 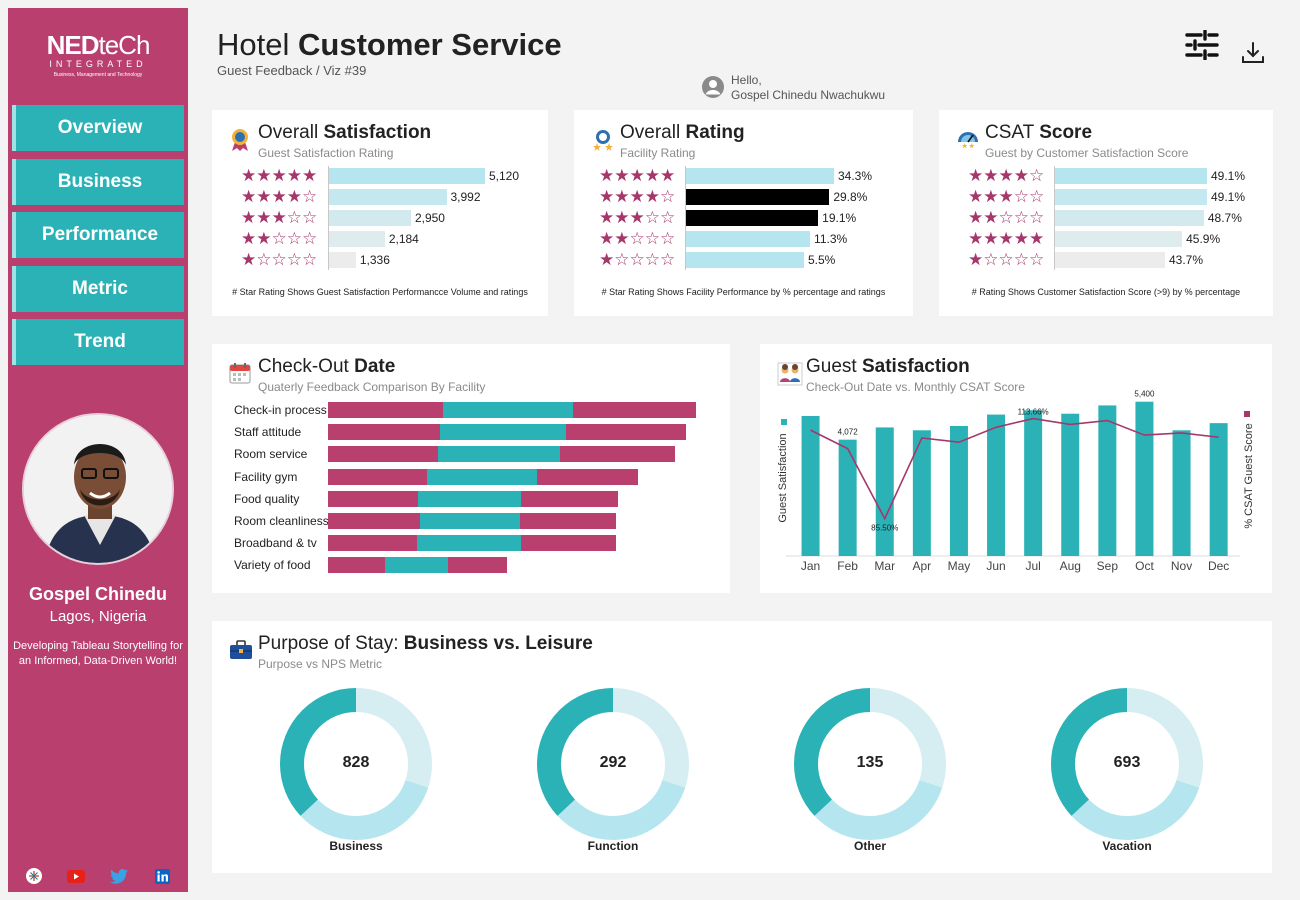 What do you see at coordinates (240, 142) in the screenshot?
I see `award-medal-icon` at bounding box center [240, 142].